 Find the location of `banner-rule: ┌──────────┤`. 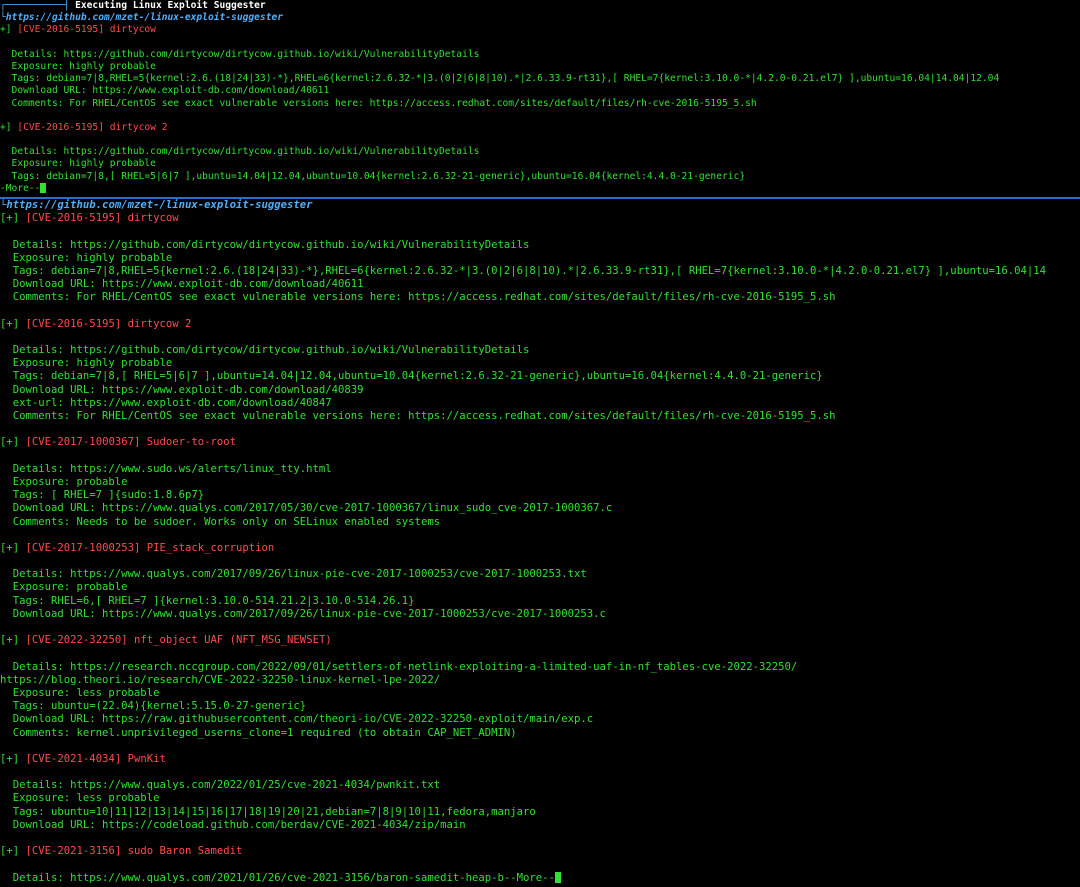

banner-rule: ┌──────────┤ is located at coordinates (38, 5).